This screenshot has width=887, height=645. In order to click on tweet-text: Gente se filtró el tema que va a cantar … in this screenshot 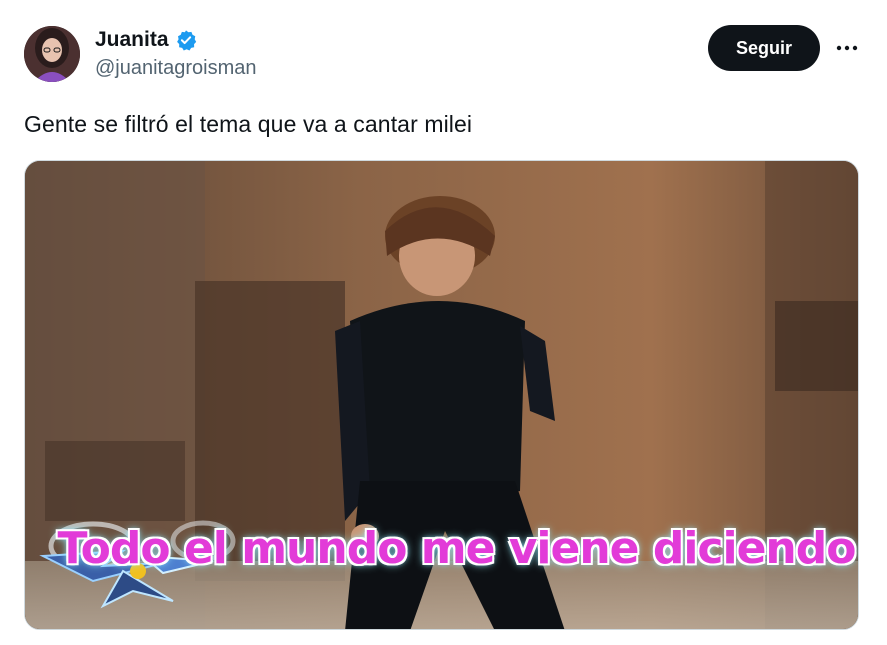, I will do `click(248, 124)`.